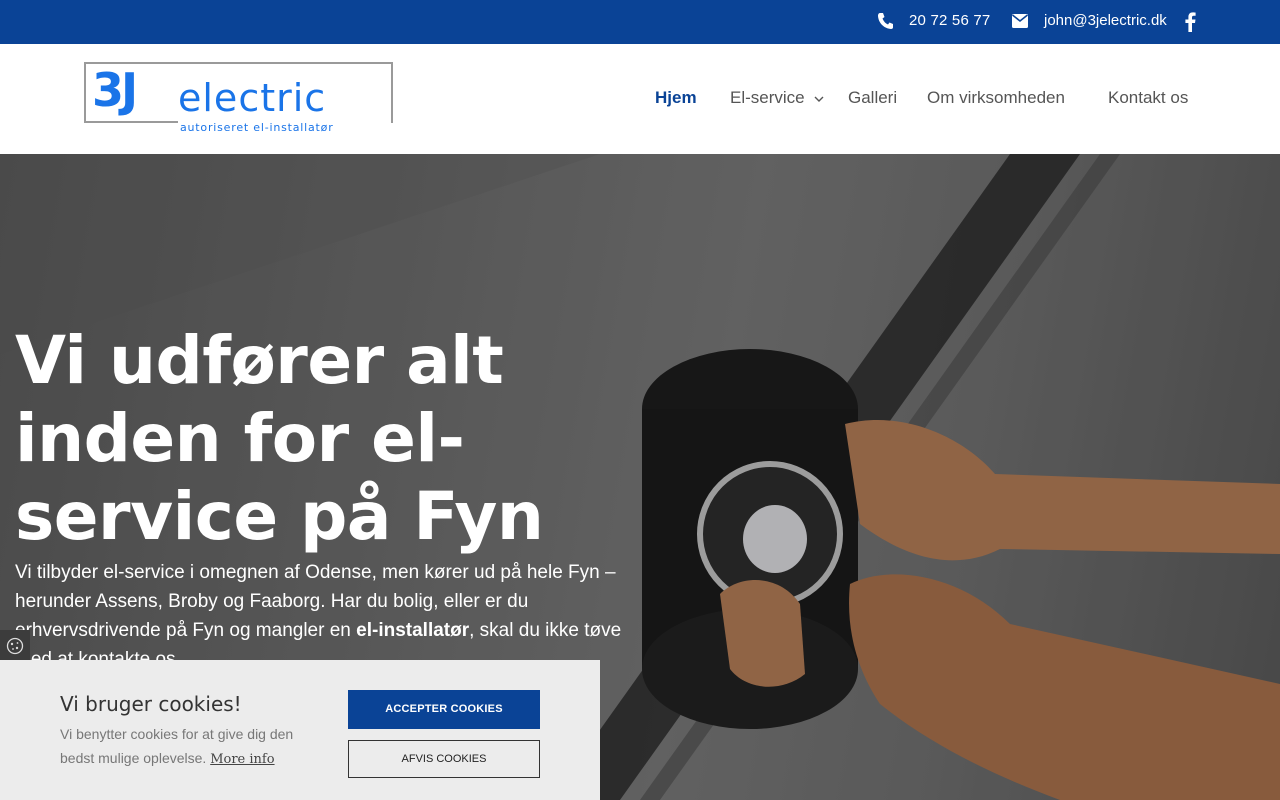 The height and width of the screenshot is (800, 1280). I want to click on facebook-icon, so click(1190, 22).